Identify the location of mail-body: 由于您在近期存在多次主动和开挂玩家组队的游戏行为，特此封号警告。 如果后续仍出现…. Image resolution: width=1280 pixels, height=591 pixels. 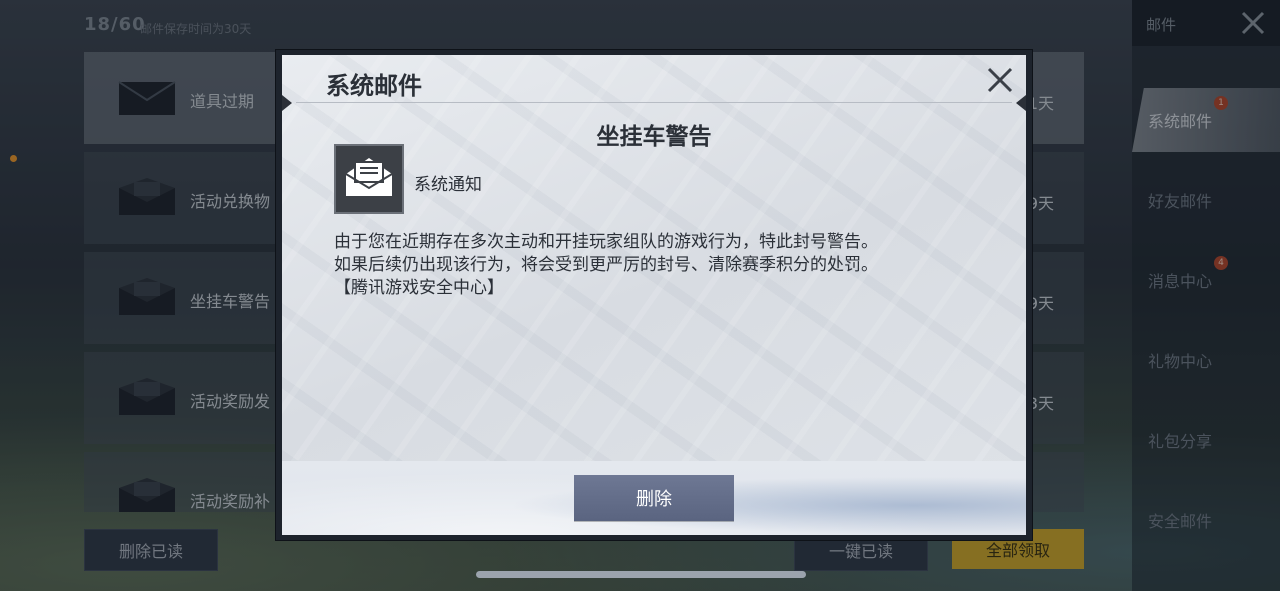
(664, 265).